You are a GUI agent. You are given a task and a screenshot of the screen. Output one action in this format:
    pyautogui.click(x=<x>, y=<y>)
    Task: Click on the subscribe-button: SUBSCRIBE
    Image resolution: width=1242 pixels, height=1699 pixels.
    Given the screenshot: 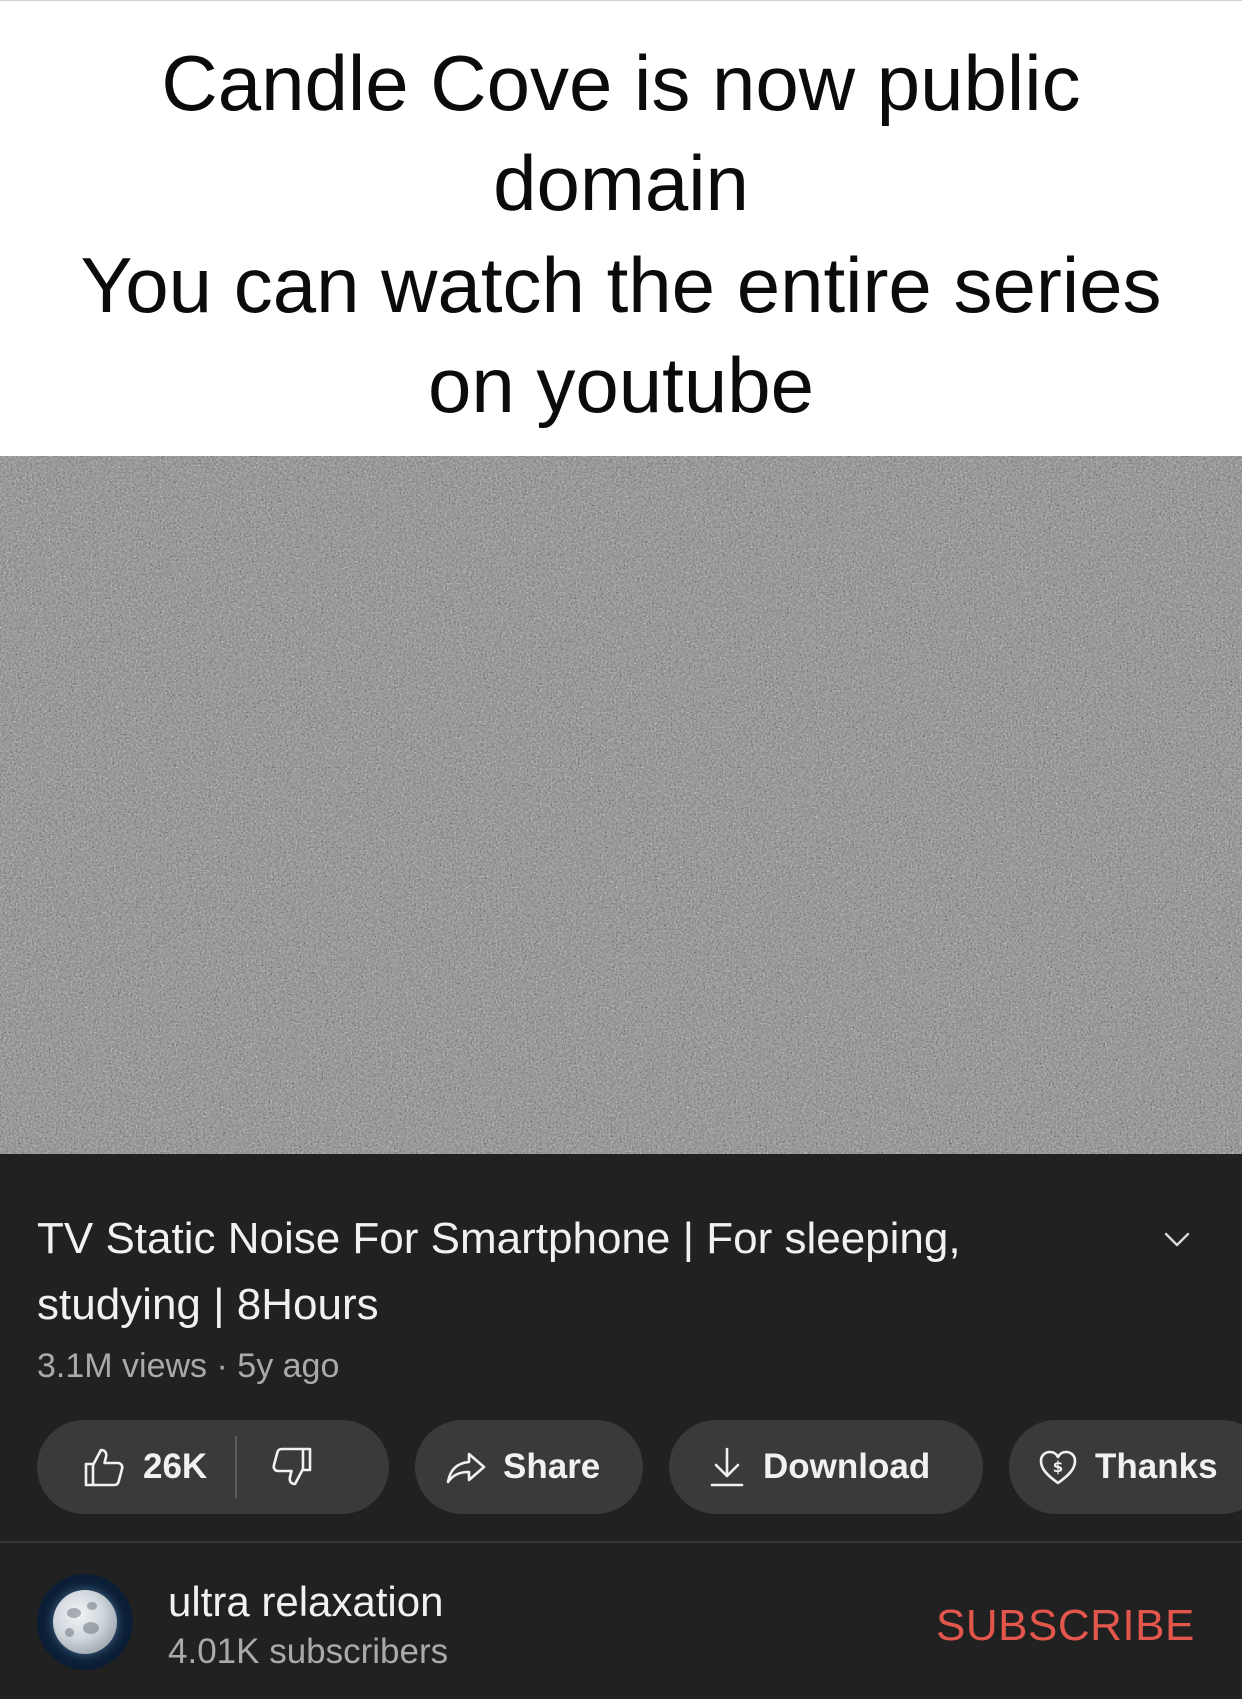 What is the action you would take?
    pyautogui.click(x=1065, y=1626)
    